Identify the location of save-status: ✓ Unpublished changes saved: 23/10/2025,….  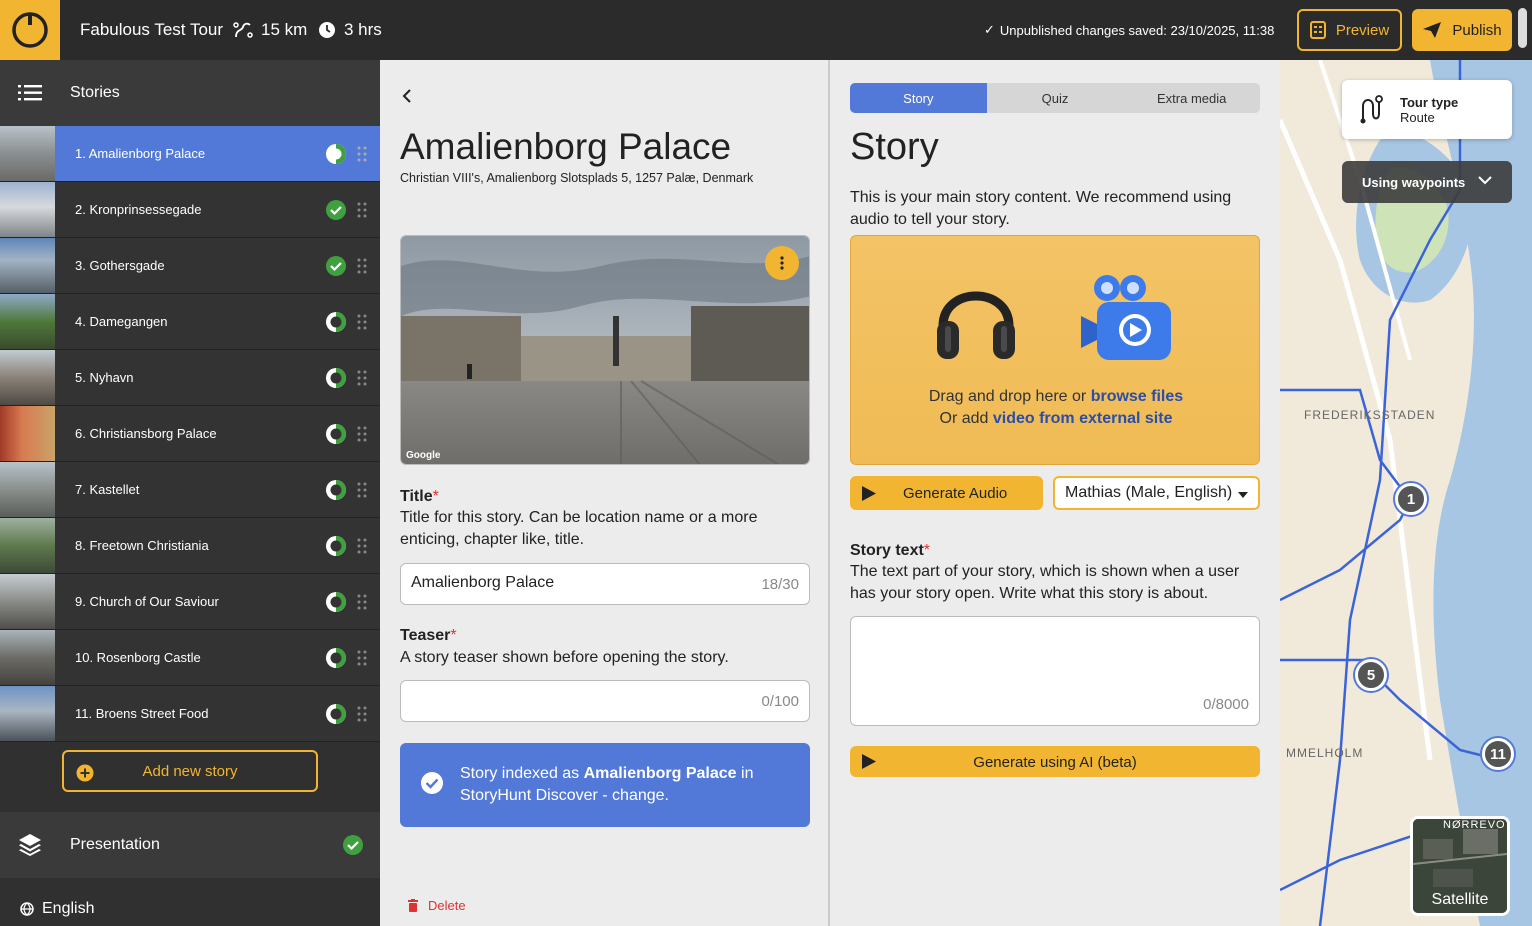
(1129, 30).